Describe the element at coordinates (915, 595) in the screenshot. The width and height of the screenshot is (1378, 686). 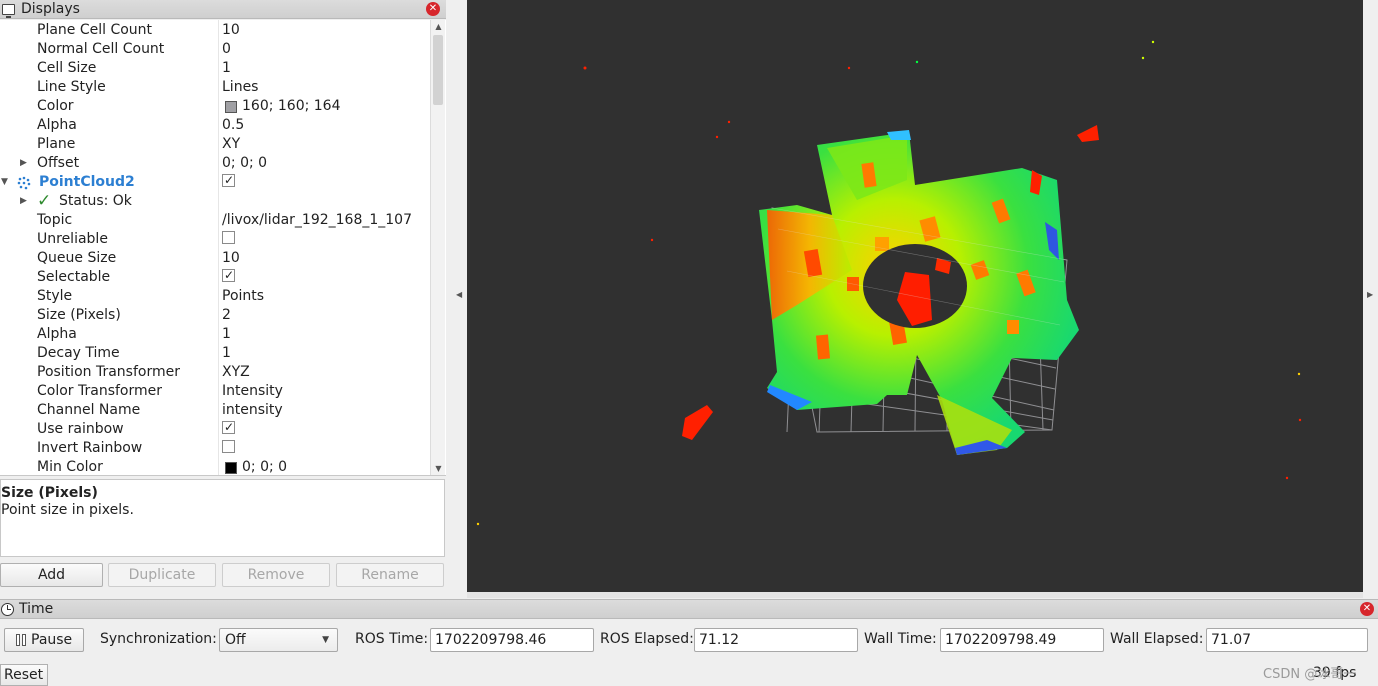
I see `horizontal-splitter` at that location.